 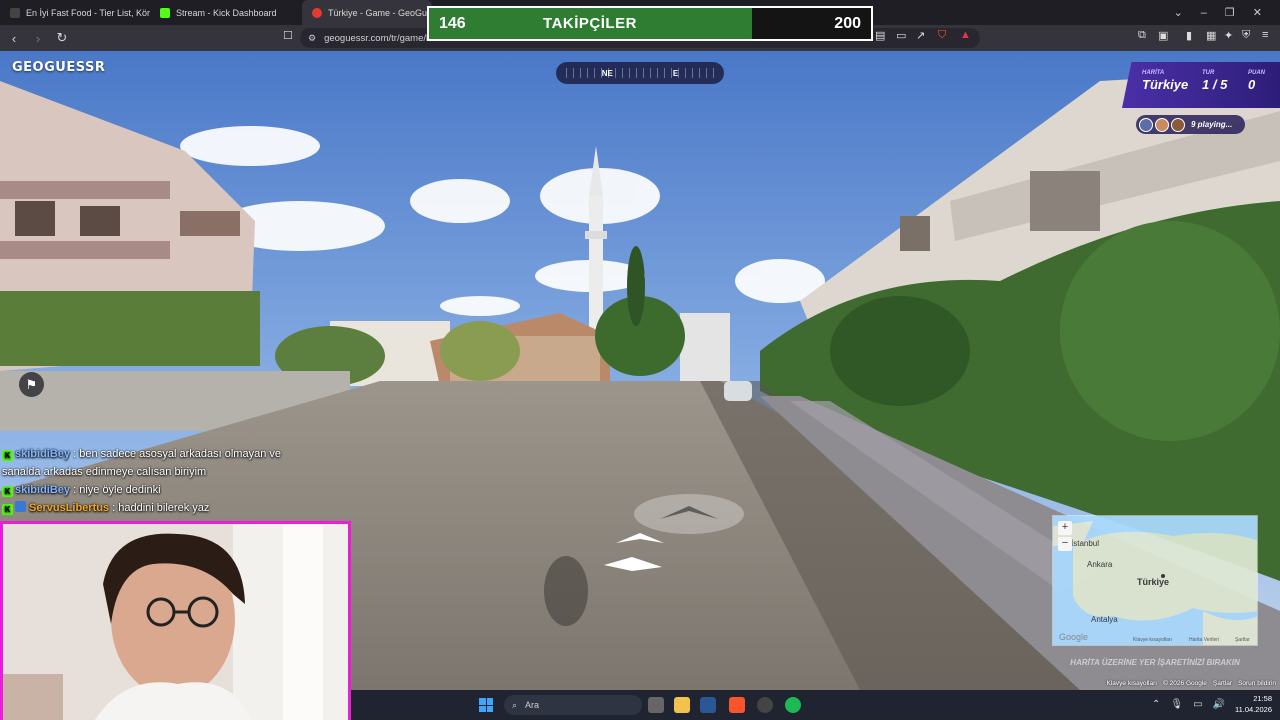 I want to click on extensions-icon: ⧉, so click(x=1142, y=35).